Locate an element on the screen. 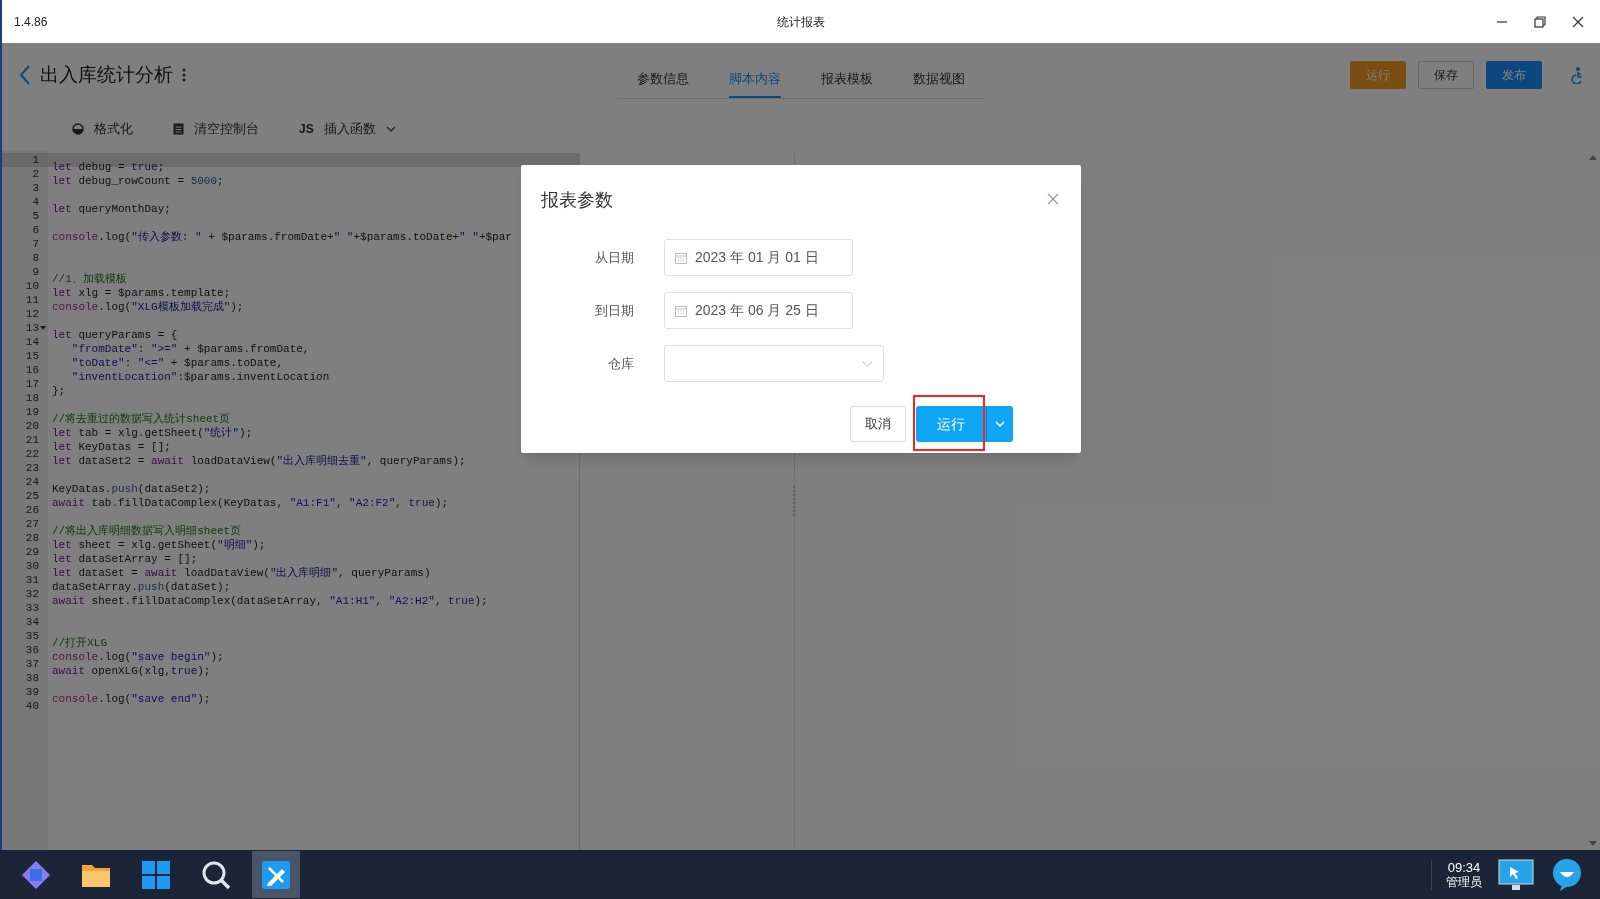 Image resolution: width=1600 pixels, height=899 pixels. clock-time: 09:34 is located at coordinates (1464, 867).